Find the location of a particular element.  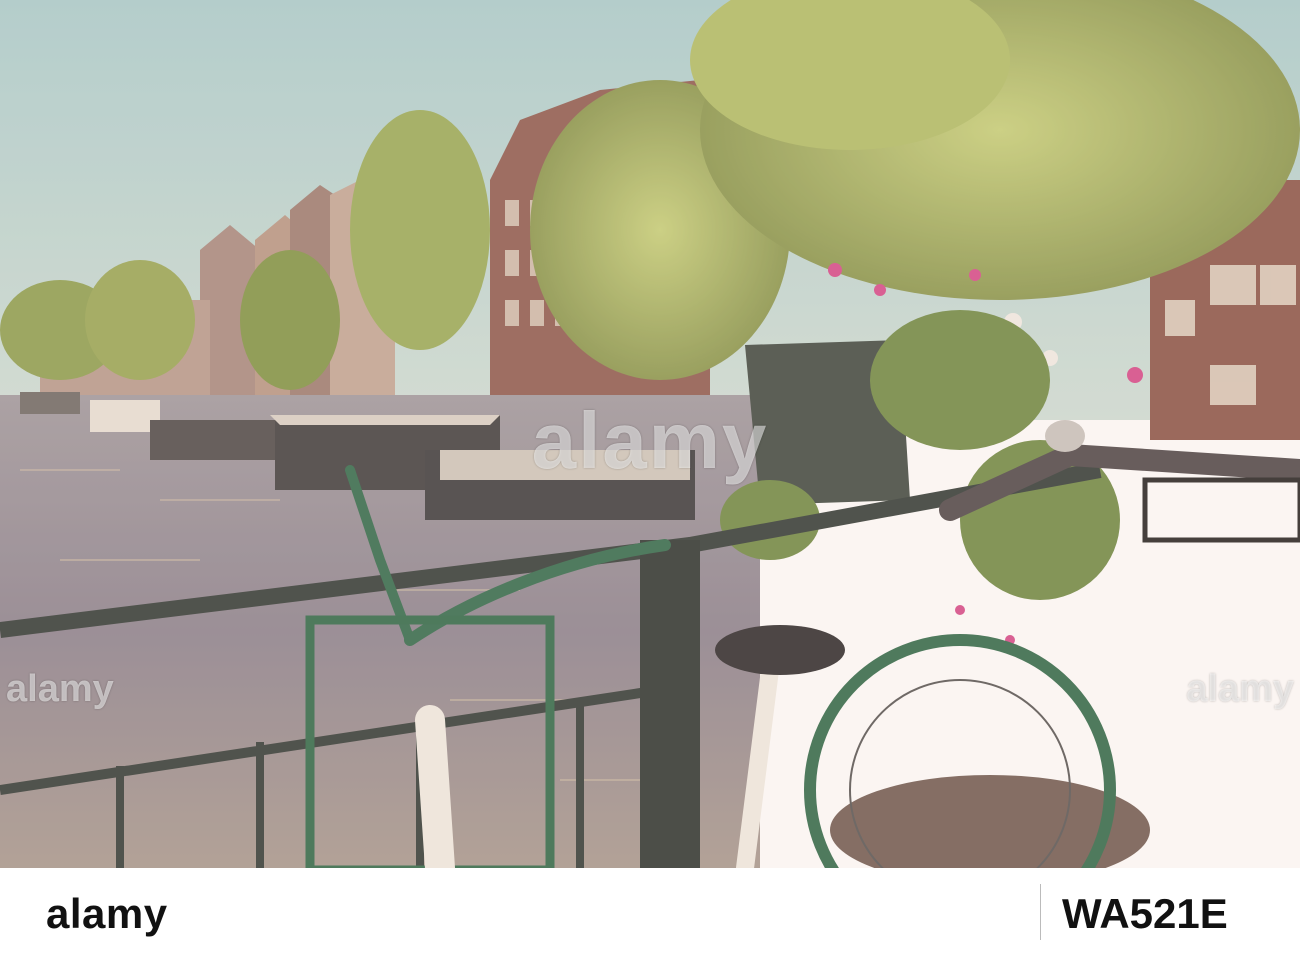

stock-footer: alamy WA521E is located at coordinates (650, 912).